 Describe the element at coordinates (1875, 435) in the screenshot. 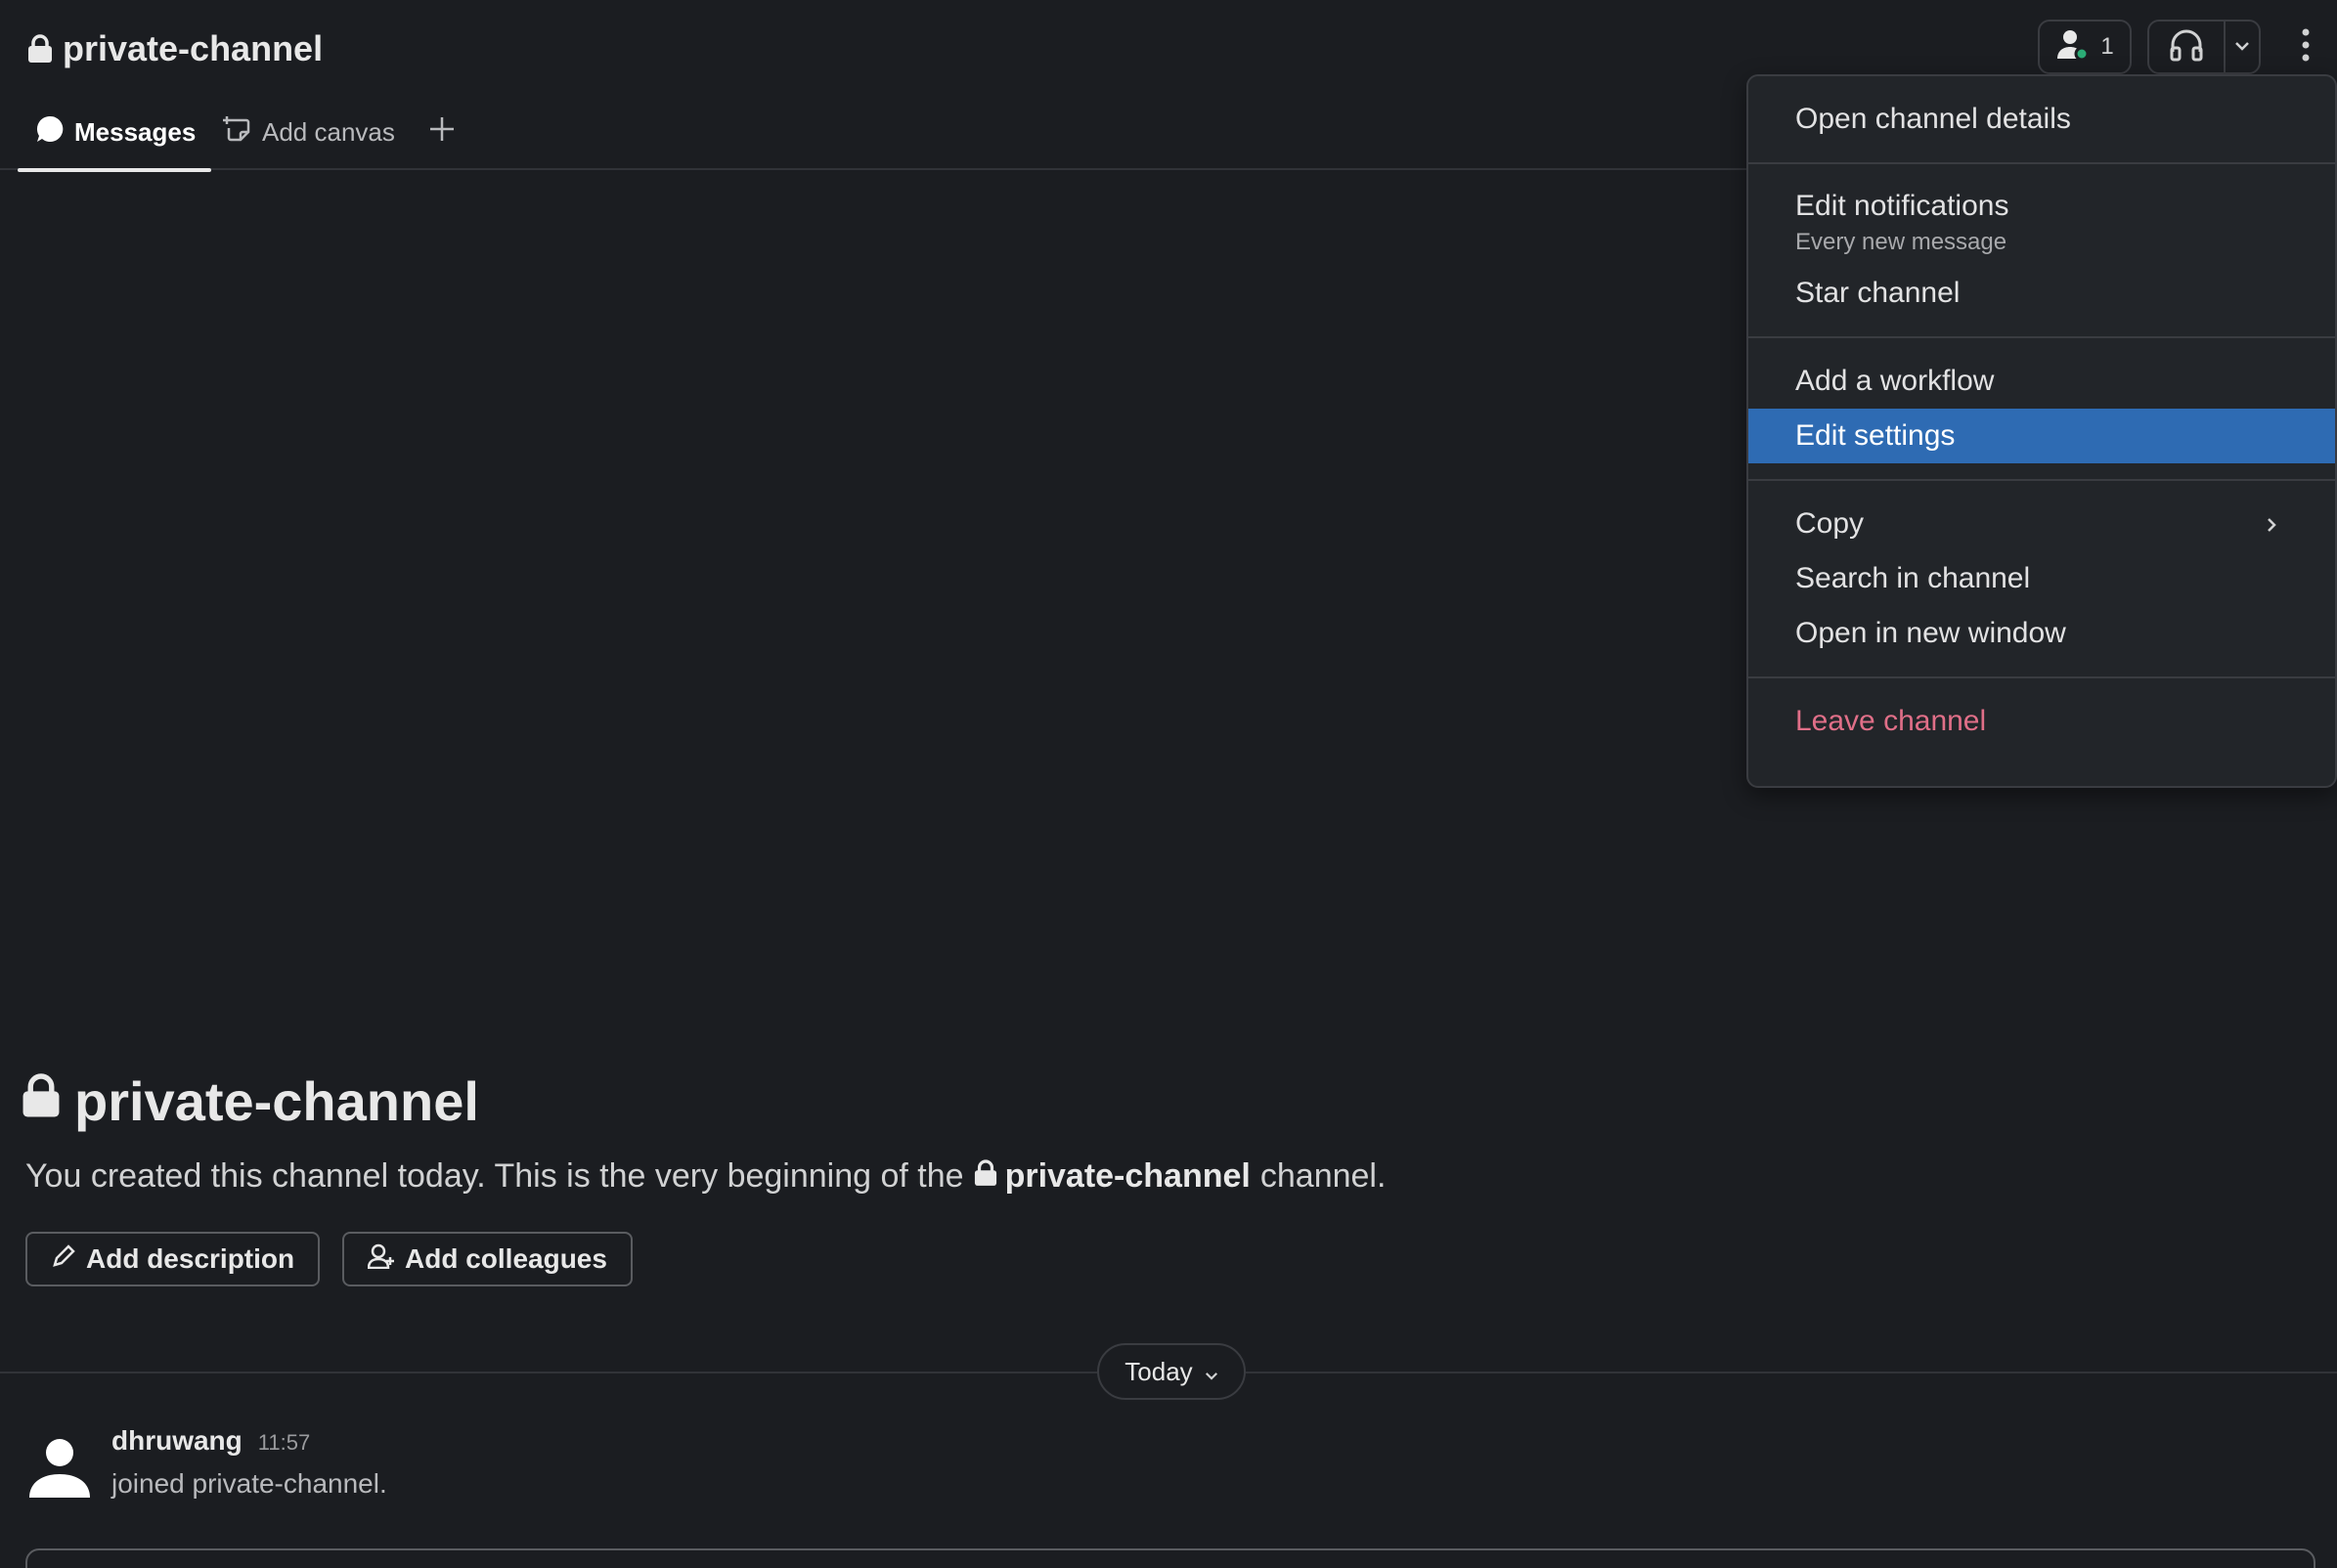

I see `menu-item-label: Edit settings` at that location.